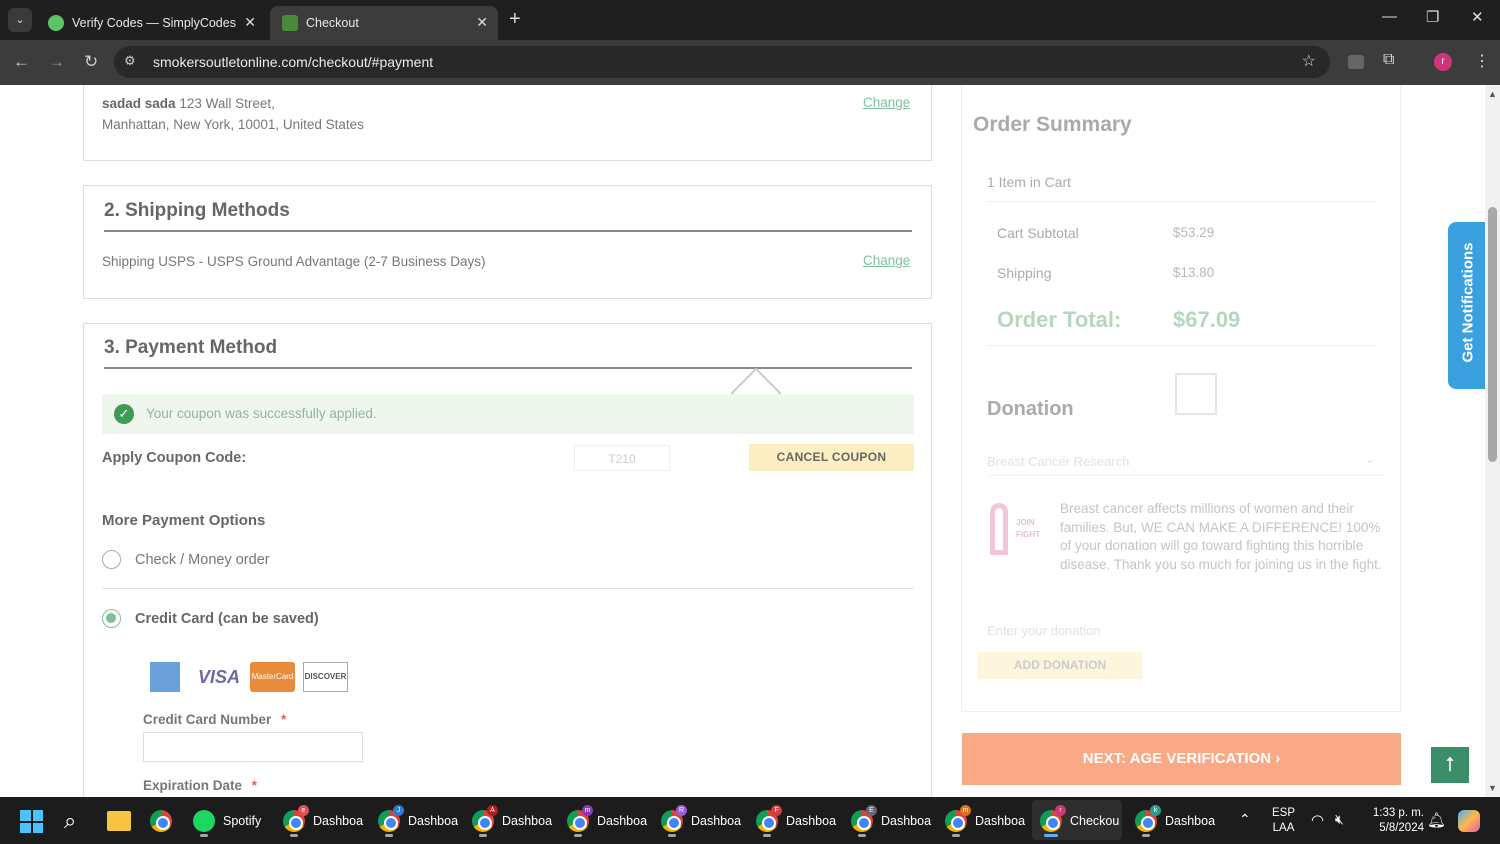 Image resolution: width=1500 pixels, height=844 pixels. What do you see at coordinates (1182, 201) in the screenshot?
I see `divider` at bounding box center [1182, 201].